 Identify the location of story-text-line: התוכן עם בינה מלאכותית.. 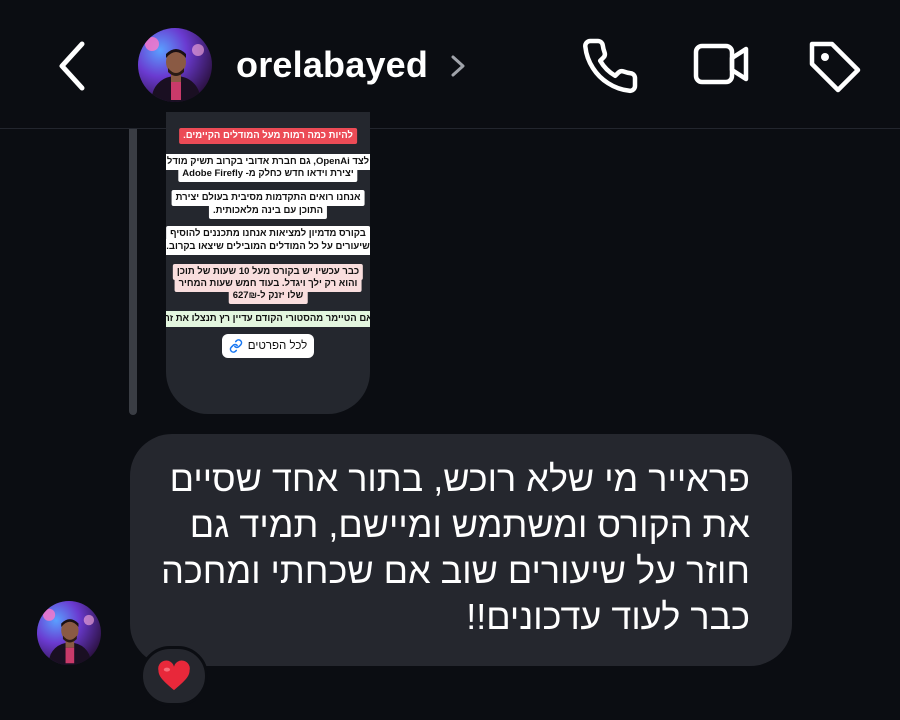
(268, 211).